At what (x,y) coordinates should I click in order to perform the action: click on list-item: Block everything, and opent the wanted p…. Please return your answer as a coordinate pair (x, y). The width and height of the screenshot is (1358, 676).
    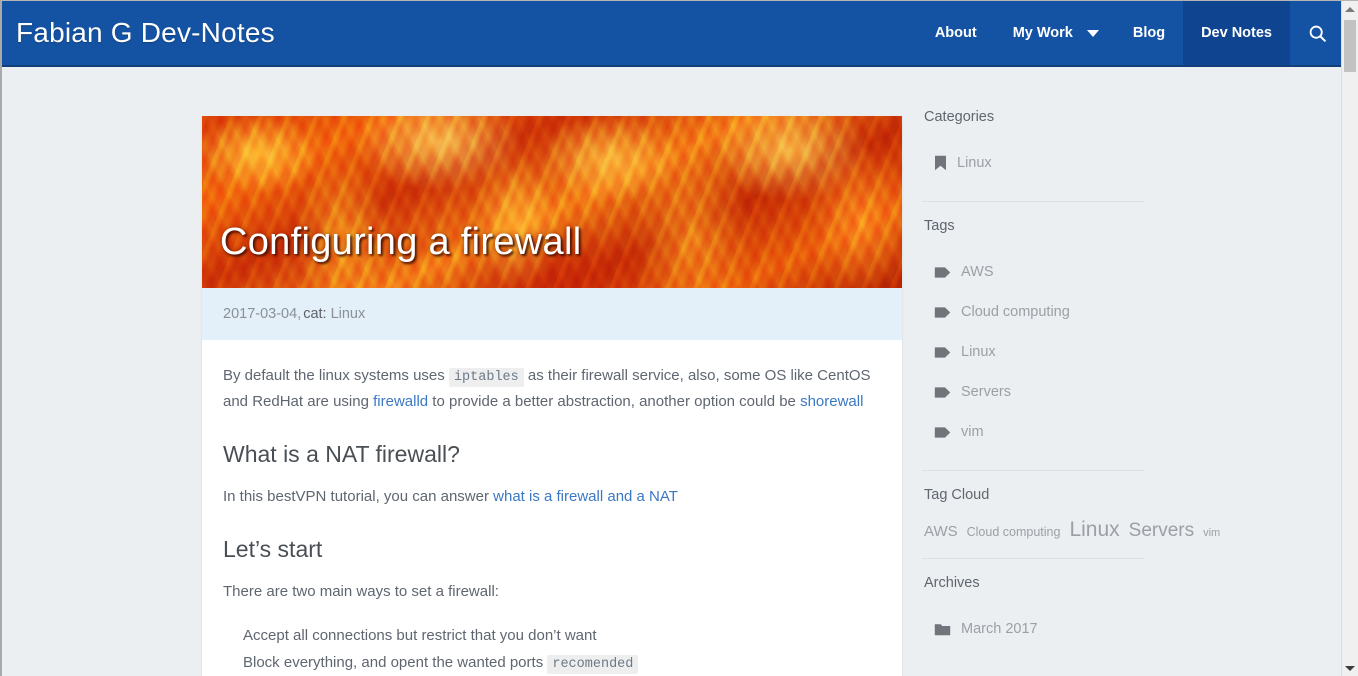
    Looking at the image, I should click on (562, 662).